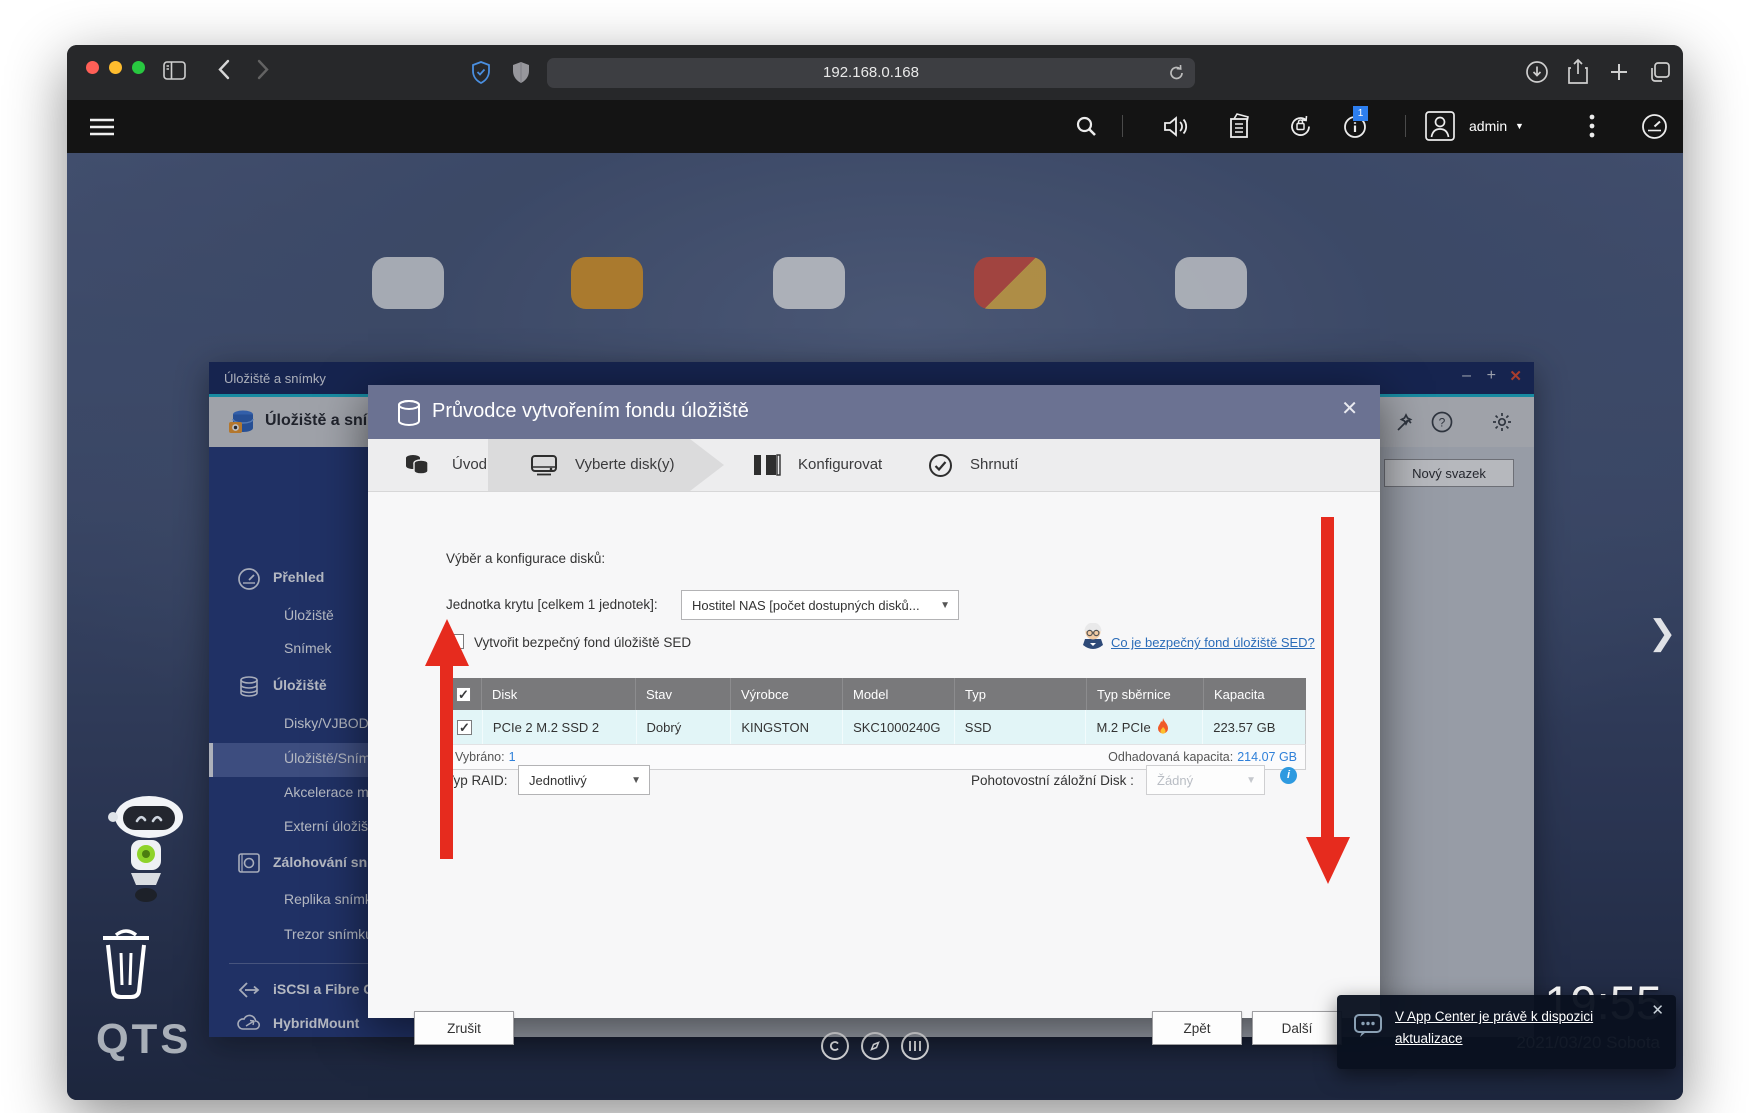  What do you see at coordinates (1197, 1028) in the screenshot?
I see `back-button: Zpět` at bounding box center [1197, 1028].